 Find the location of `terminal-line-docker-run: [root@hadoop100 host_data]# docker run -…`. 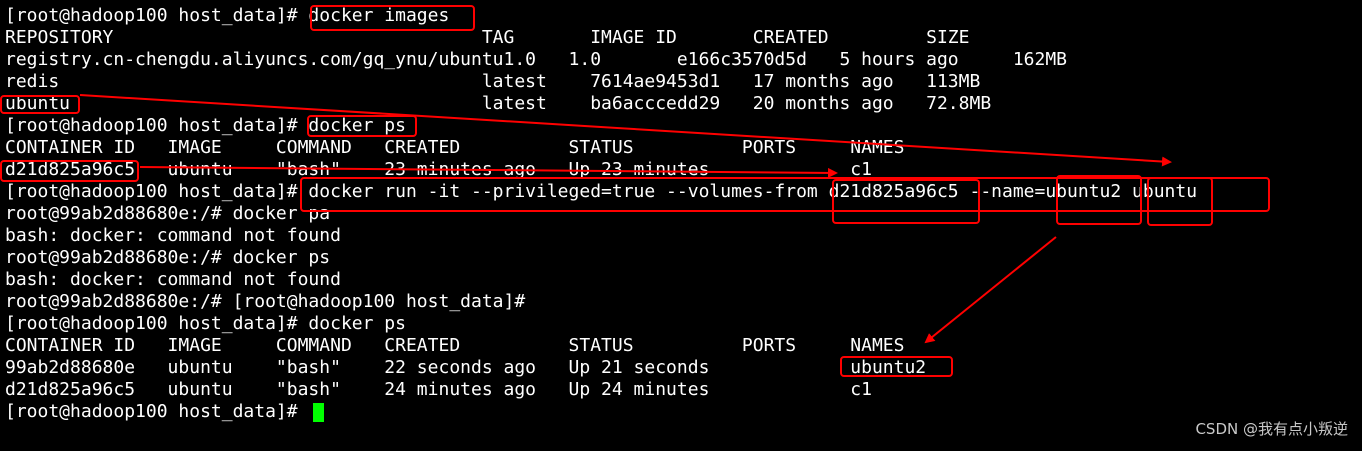

terminal-line-docker-run: [root@hadoop100 host_data]# docker run -… is located at coordinates (601, 191).